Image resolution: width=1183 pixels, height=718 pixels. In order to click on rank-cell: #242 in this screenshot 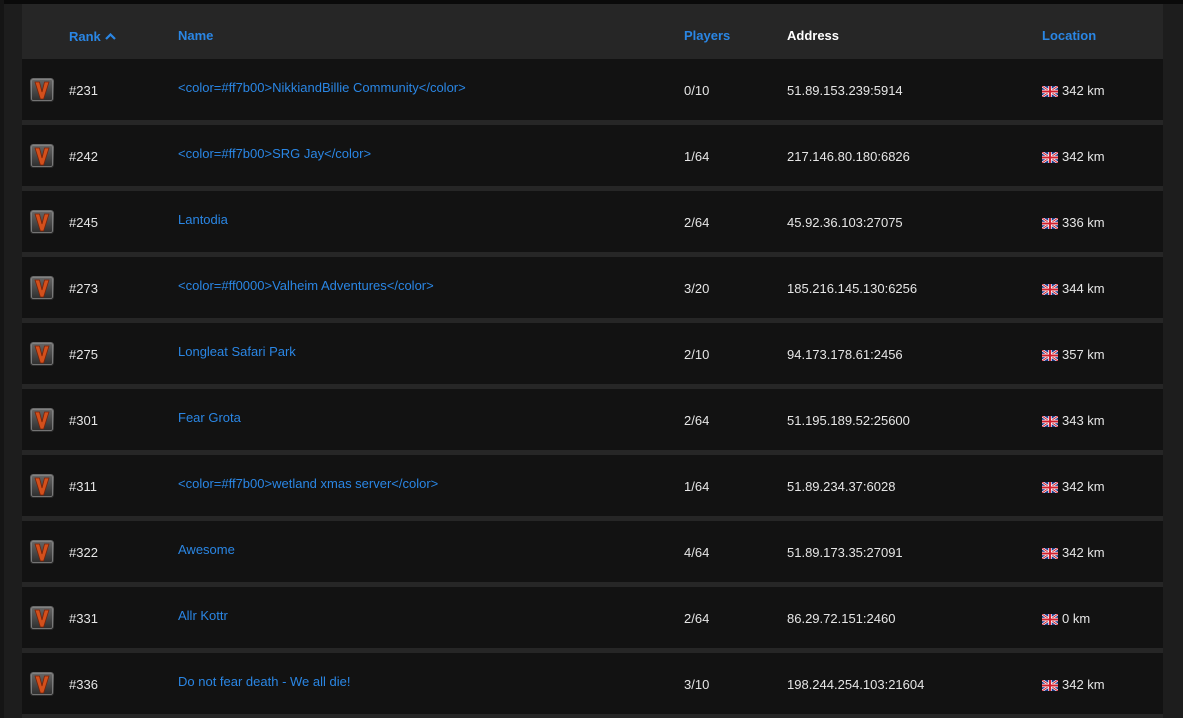, I will do `click(83, 156)`.